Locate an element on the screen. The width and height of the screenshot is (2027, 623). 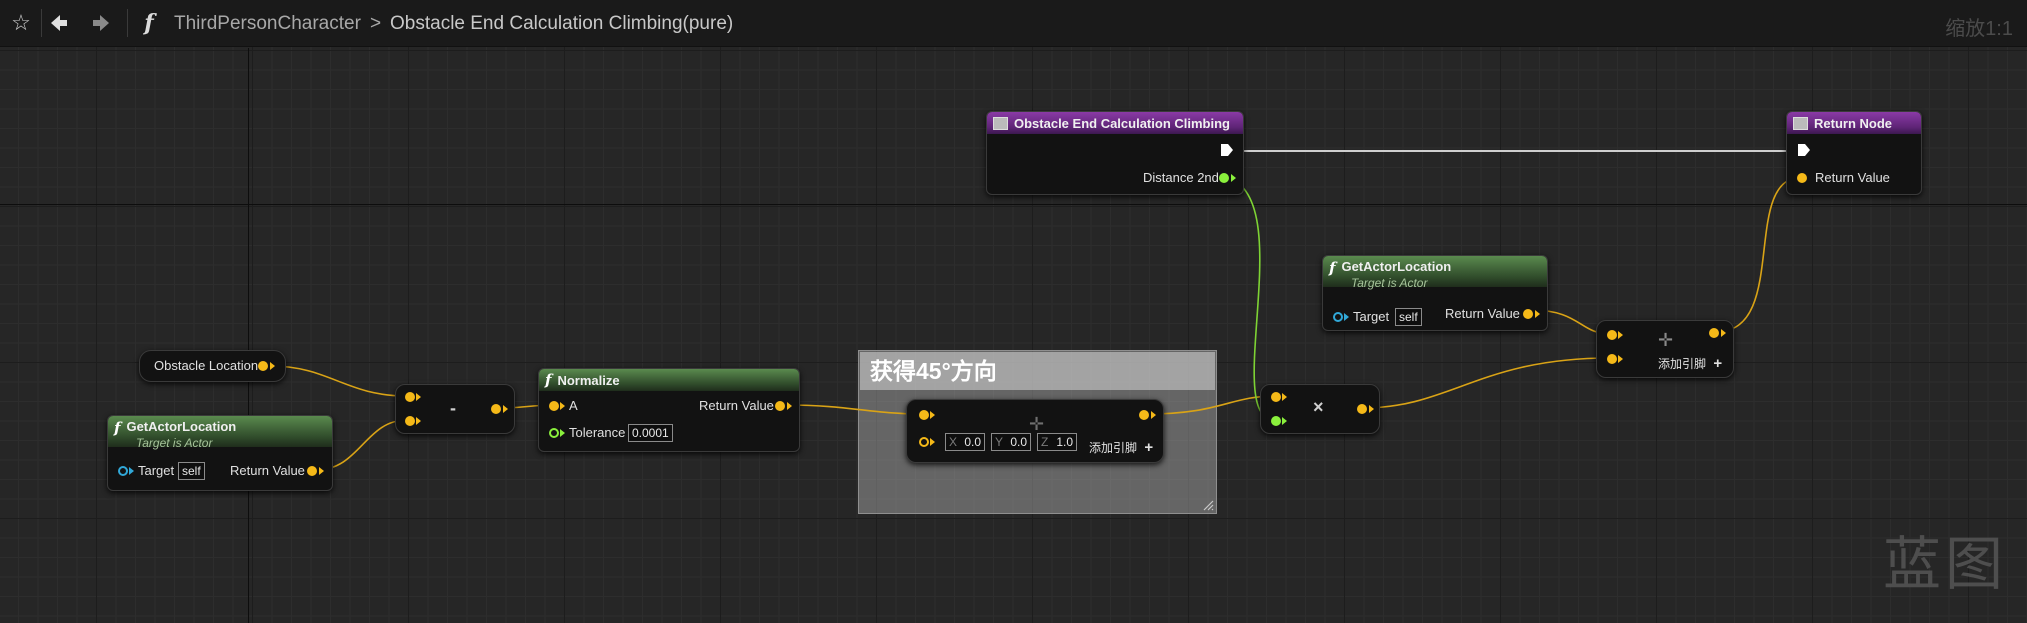
axis-x-field: X 0.0 is located at coordinates (965, 442).